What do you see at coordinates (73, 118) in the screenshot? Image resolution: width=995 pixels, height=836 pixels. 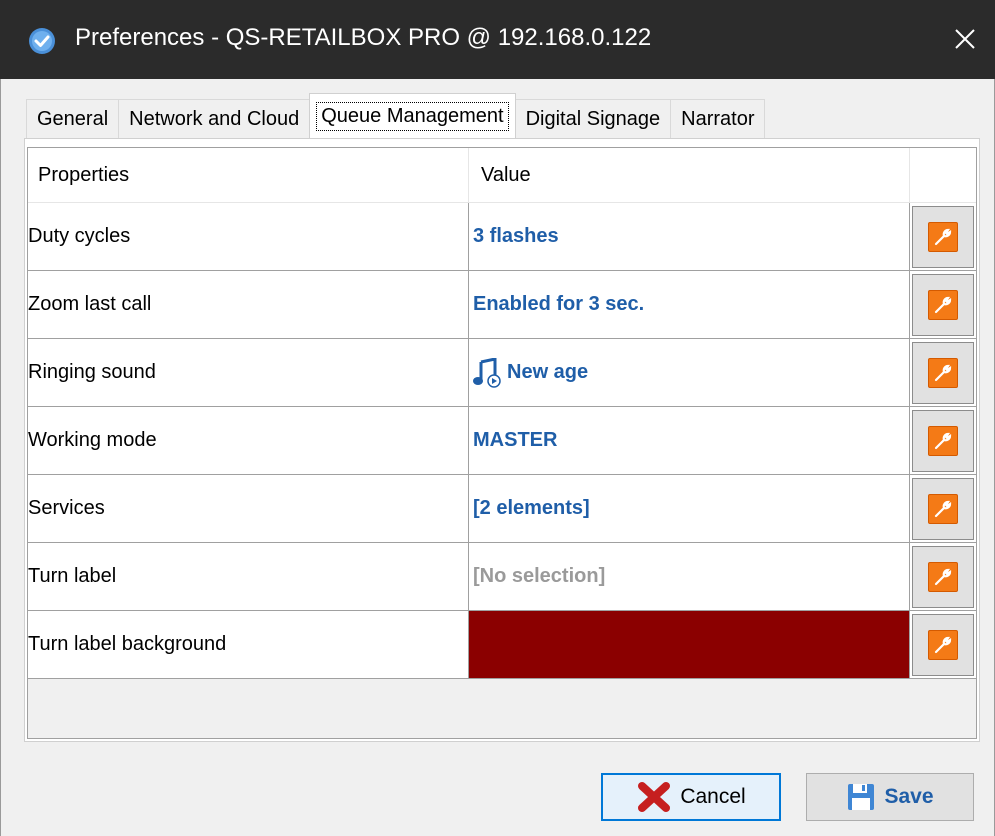 I see `tab-general: General` at bounding box center [73, 118].